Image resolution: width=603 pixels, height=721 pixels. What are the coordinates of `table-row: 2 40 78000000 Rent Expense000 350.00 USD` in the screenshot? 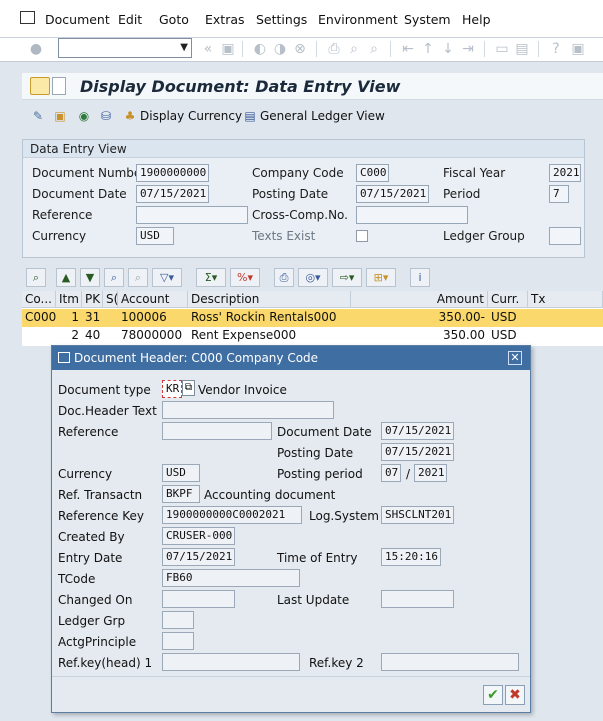 It's located at (312, 336).